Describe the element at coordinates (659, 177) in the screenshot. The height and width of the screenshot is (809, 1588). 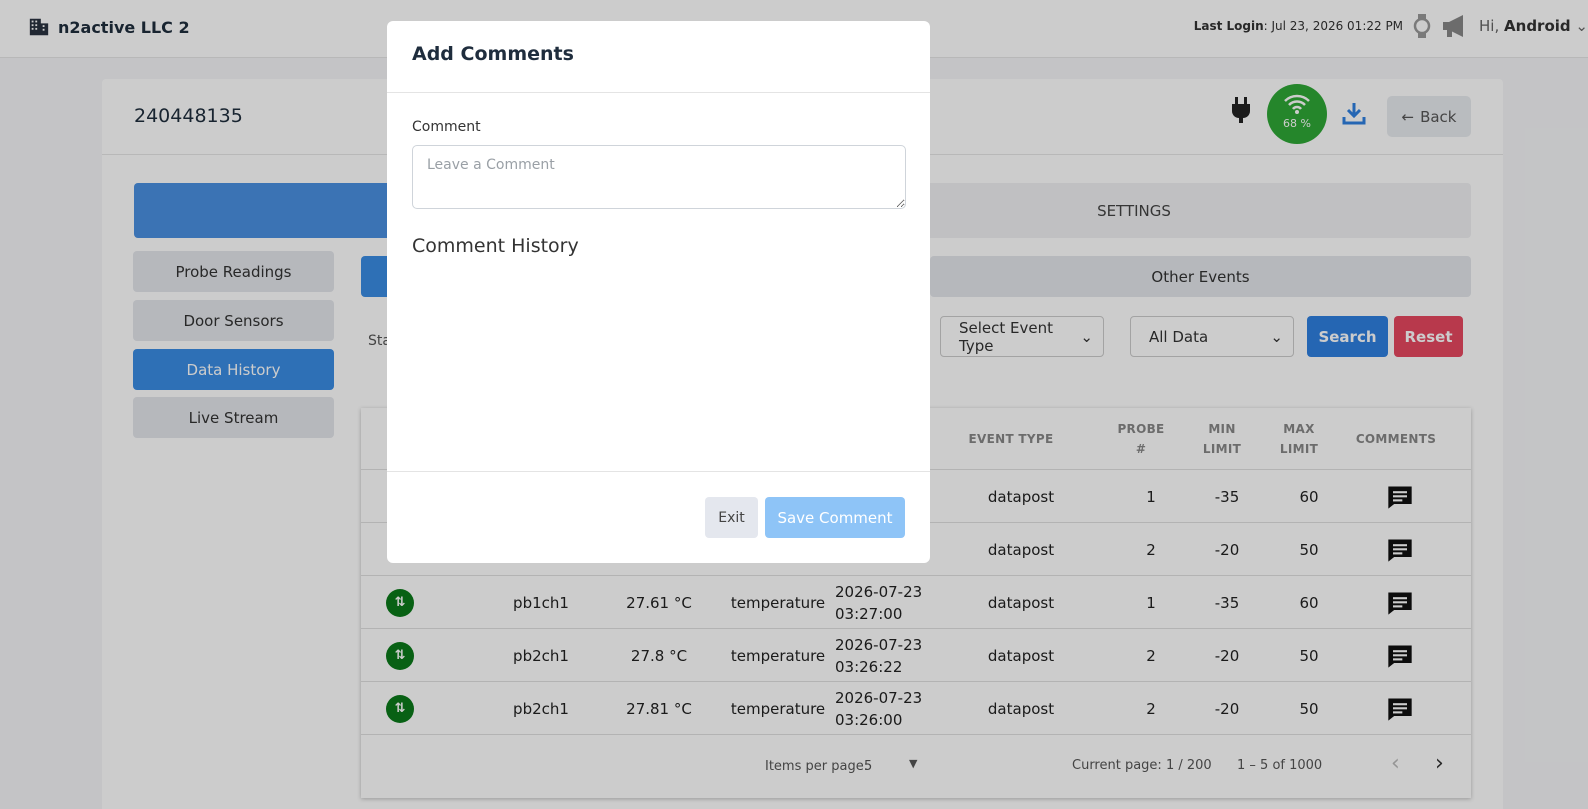
I see `comment-input` at that location.